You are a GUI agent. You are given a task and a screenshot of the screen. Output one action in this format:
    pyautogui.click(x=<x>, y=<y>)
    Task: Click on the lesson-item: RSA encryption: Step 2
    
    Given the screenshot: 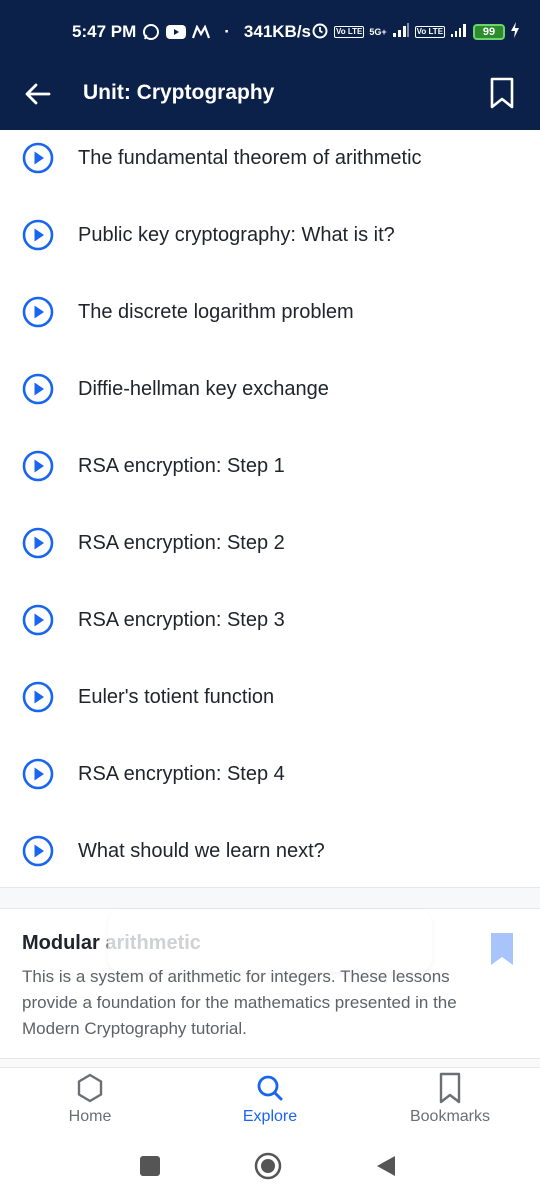 What is the action you would take?
    pyautogui.click(x=270, y=543)
    